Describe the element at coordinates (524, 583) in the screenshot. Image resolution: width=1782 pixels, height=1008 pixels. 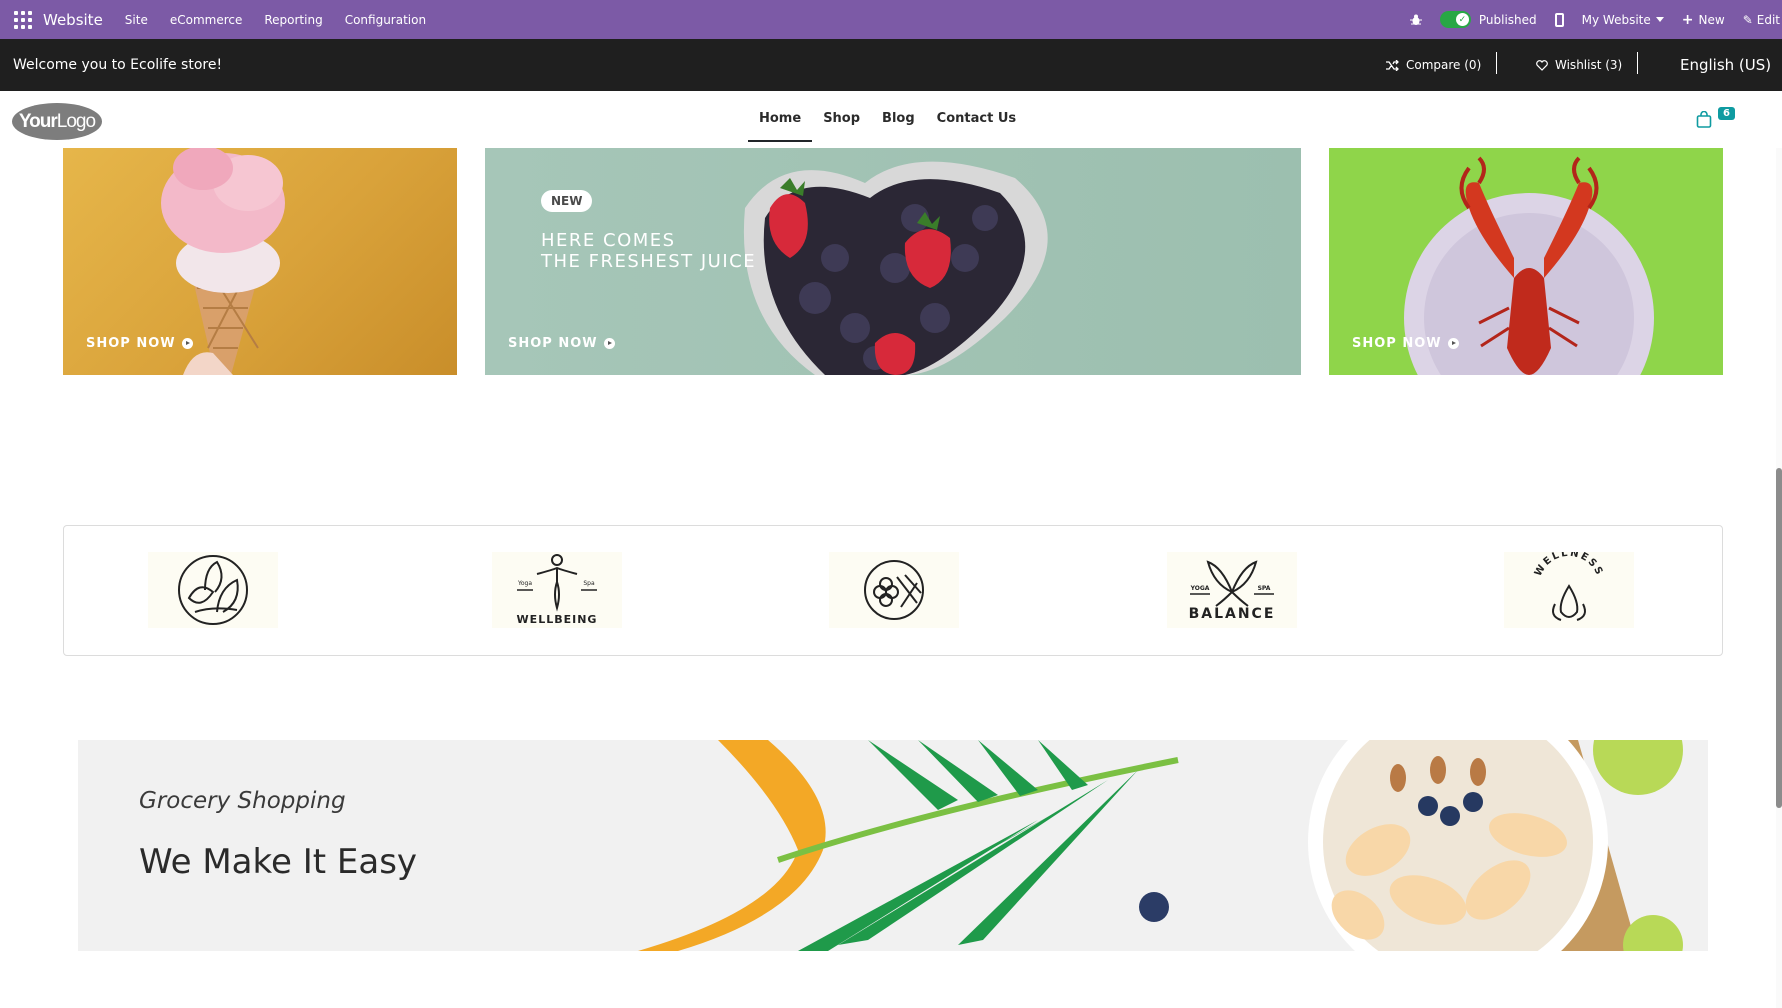
I see `wellbeing-yoga-text: Yoga` at that location.